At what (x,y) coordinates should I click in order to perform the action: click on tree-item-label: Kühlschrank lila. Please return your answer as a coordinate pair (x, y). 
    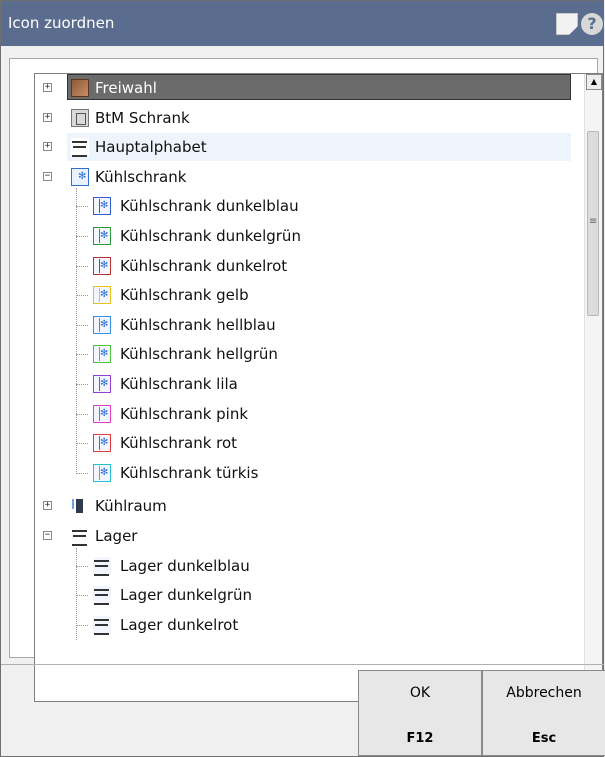
    Looking at the image, I should click on (179, 384).